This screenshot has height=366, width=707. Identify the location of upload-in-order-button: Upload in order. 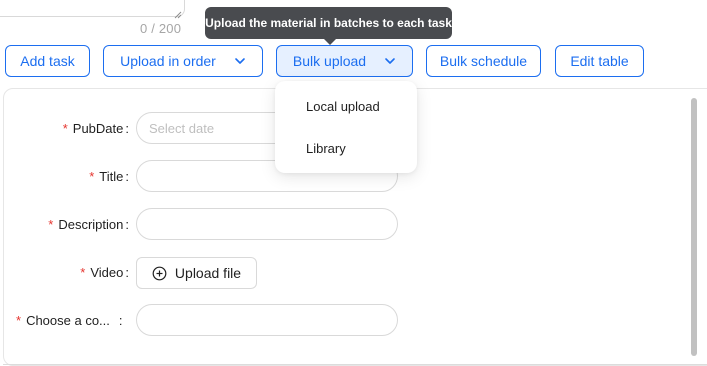
(183, 61).